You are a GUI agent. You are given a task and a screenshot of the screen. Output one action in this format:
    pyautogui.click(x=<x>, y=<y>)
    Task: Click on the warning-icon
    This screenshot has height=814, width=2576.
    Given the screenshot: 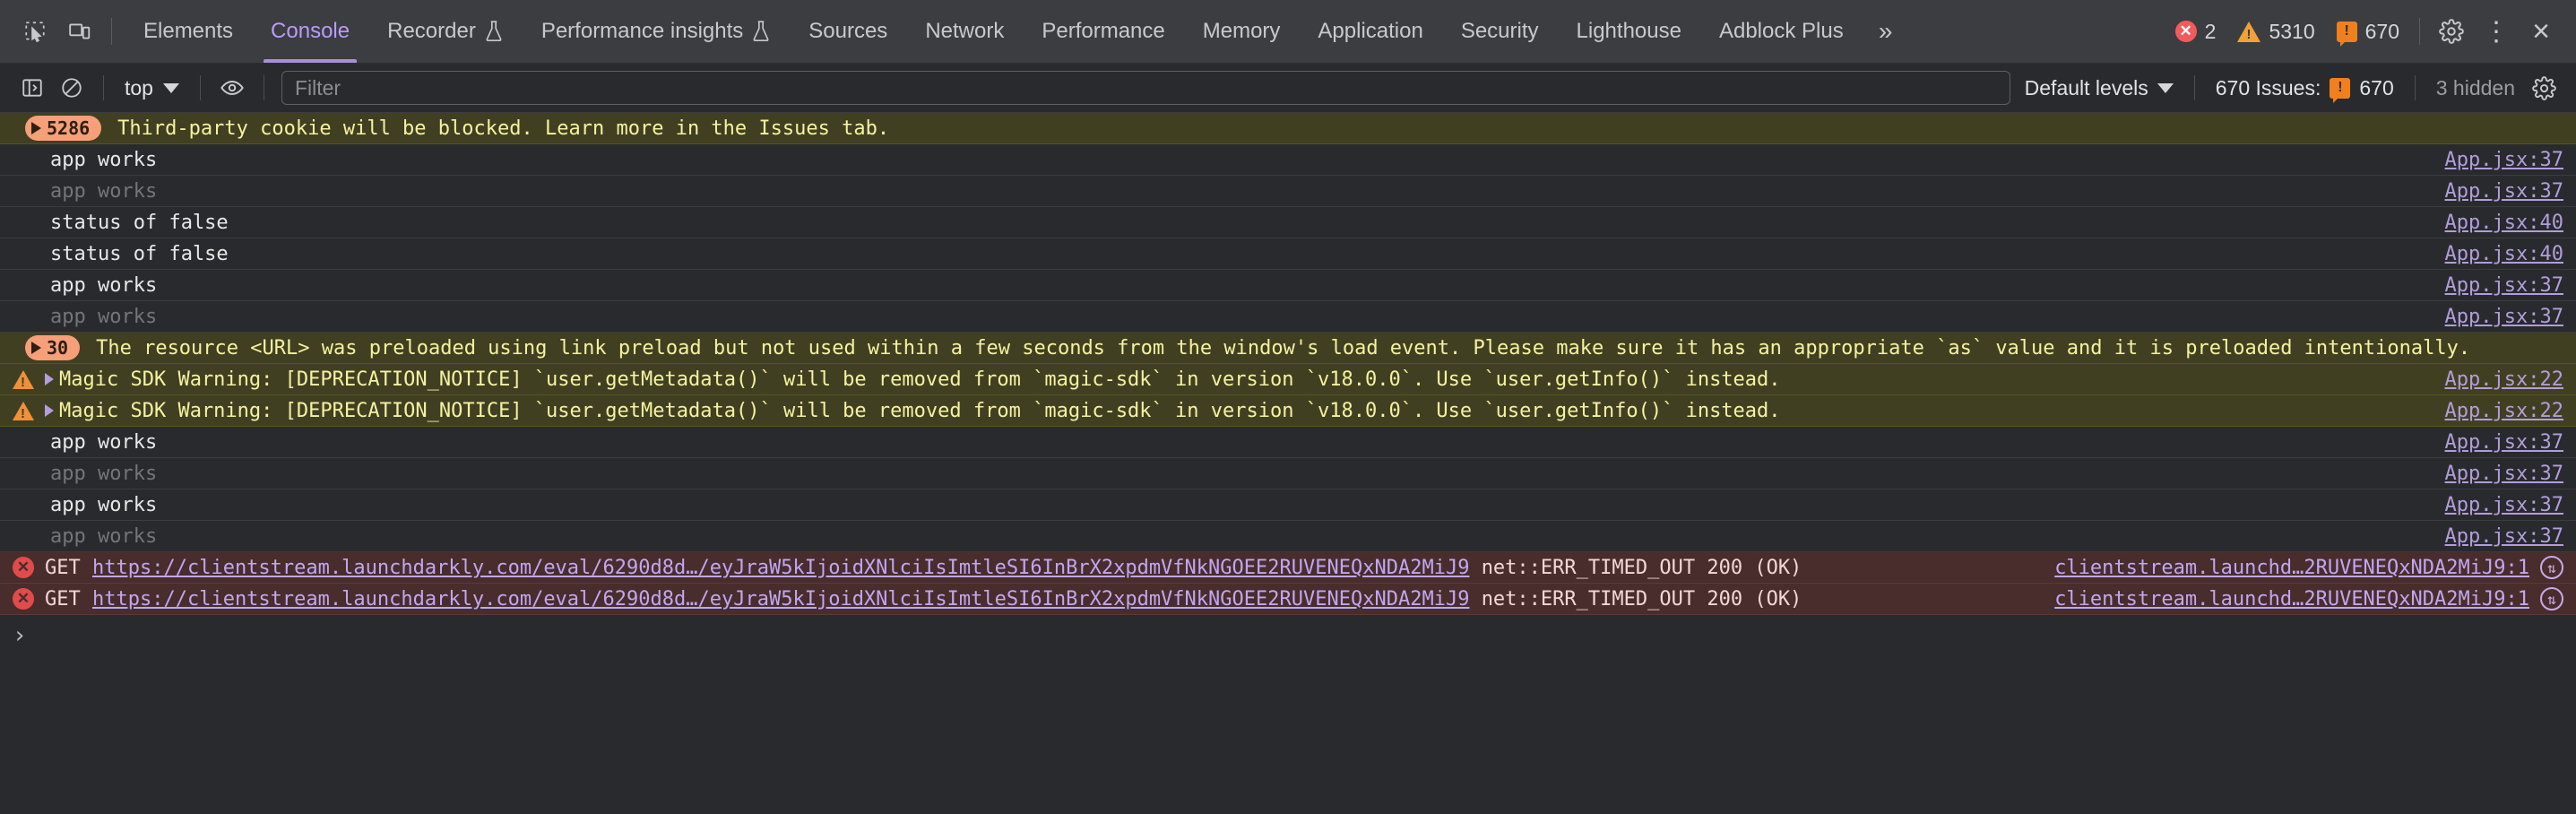 What is the action you would take?
    pyautogui.click(x=2249, y=31)
    